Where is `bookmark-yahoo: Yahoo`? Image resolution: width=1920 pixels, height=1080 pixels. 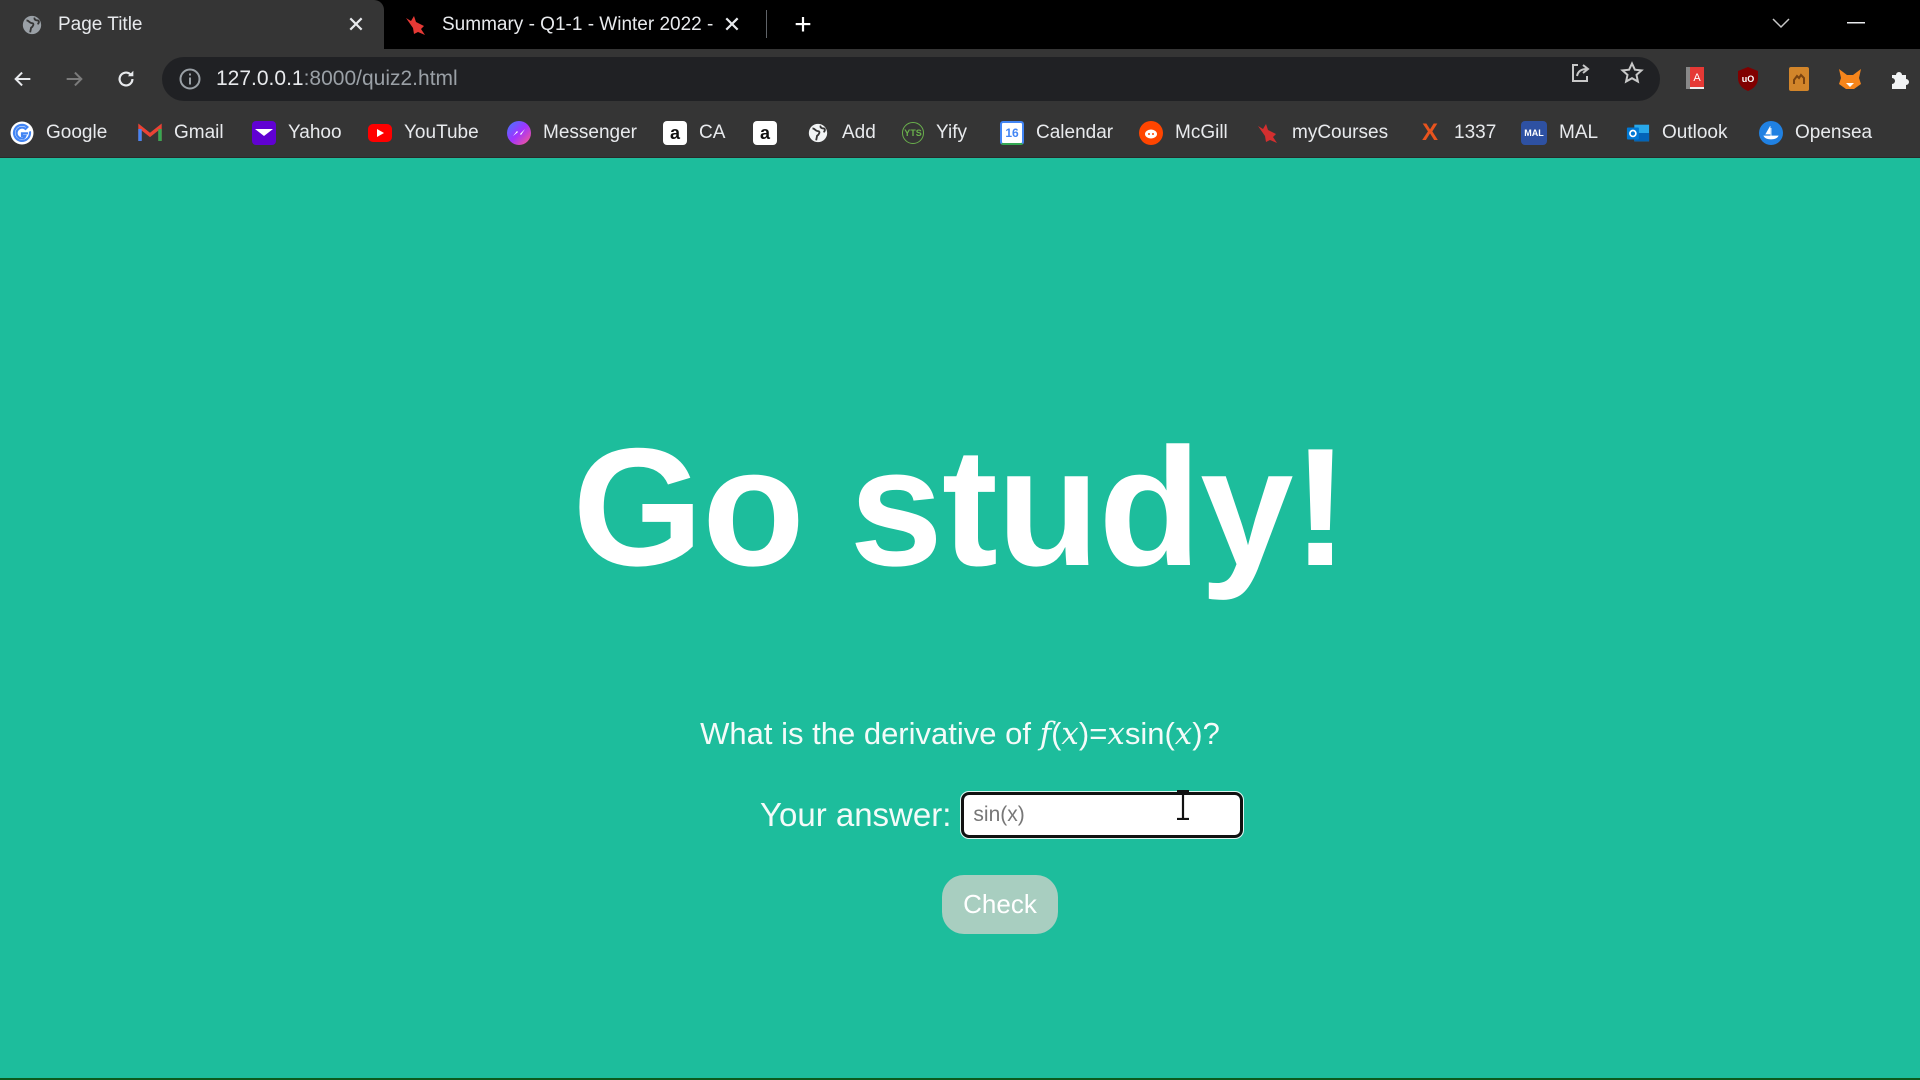
bookmark-yahoo: Yahoo is located at coordinates (297, 133).